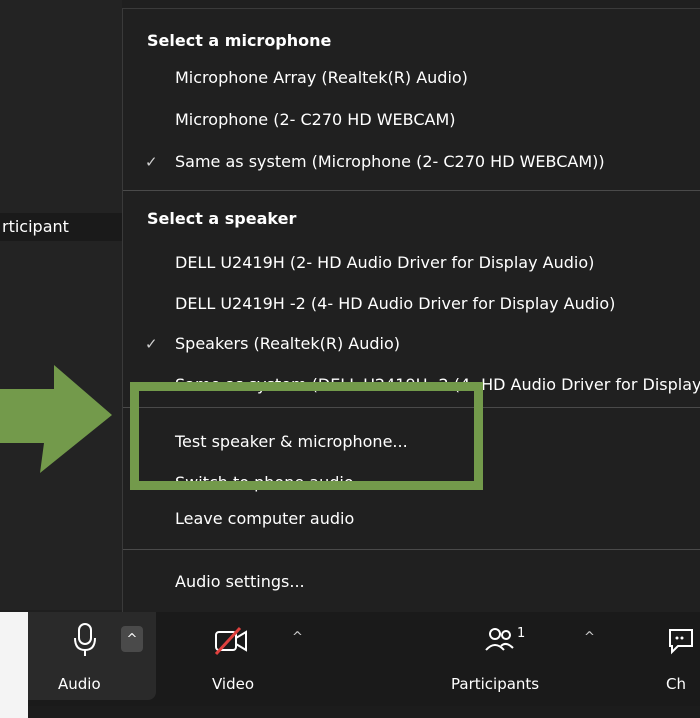 The height and width of the screenshot is (718, 700). I want to click on highlight-box, so click(306, 436).